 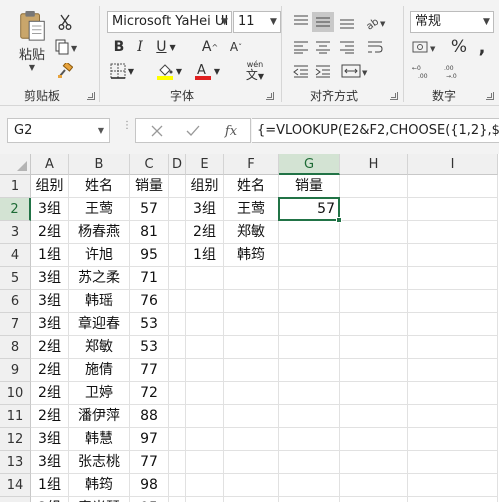 What do you see at coordinates (99, 370) in the screenshot?
I see `cell-b9: 施倩` at bounding box center [99, 370].